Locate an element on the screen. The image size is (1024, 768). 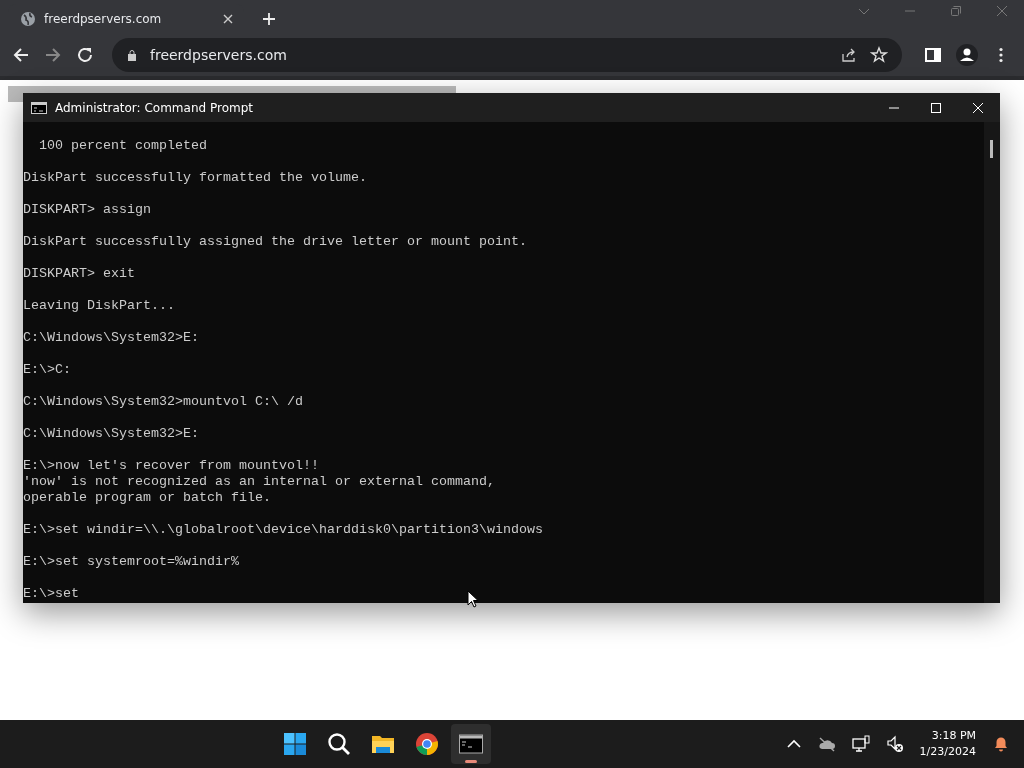
new-tab-icon is located at coordinates (269, 19).